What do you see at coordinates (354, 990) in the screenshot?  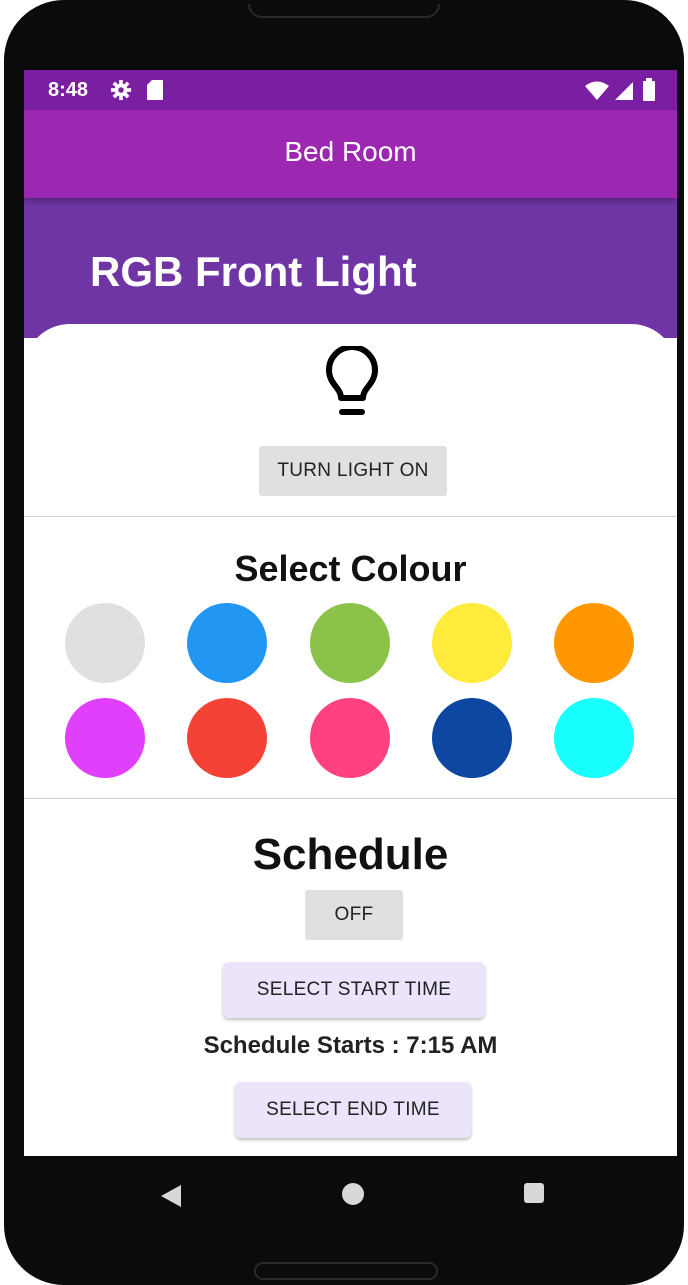 I see `select-start-time-button: SELECT START TIME` at bounding box center [354, 990].